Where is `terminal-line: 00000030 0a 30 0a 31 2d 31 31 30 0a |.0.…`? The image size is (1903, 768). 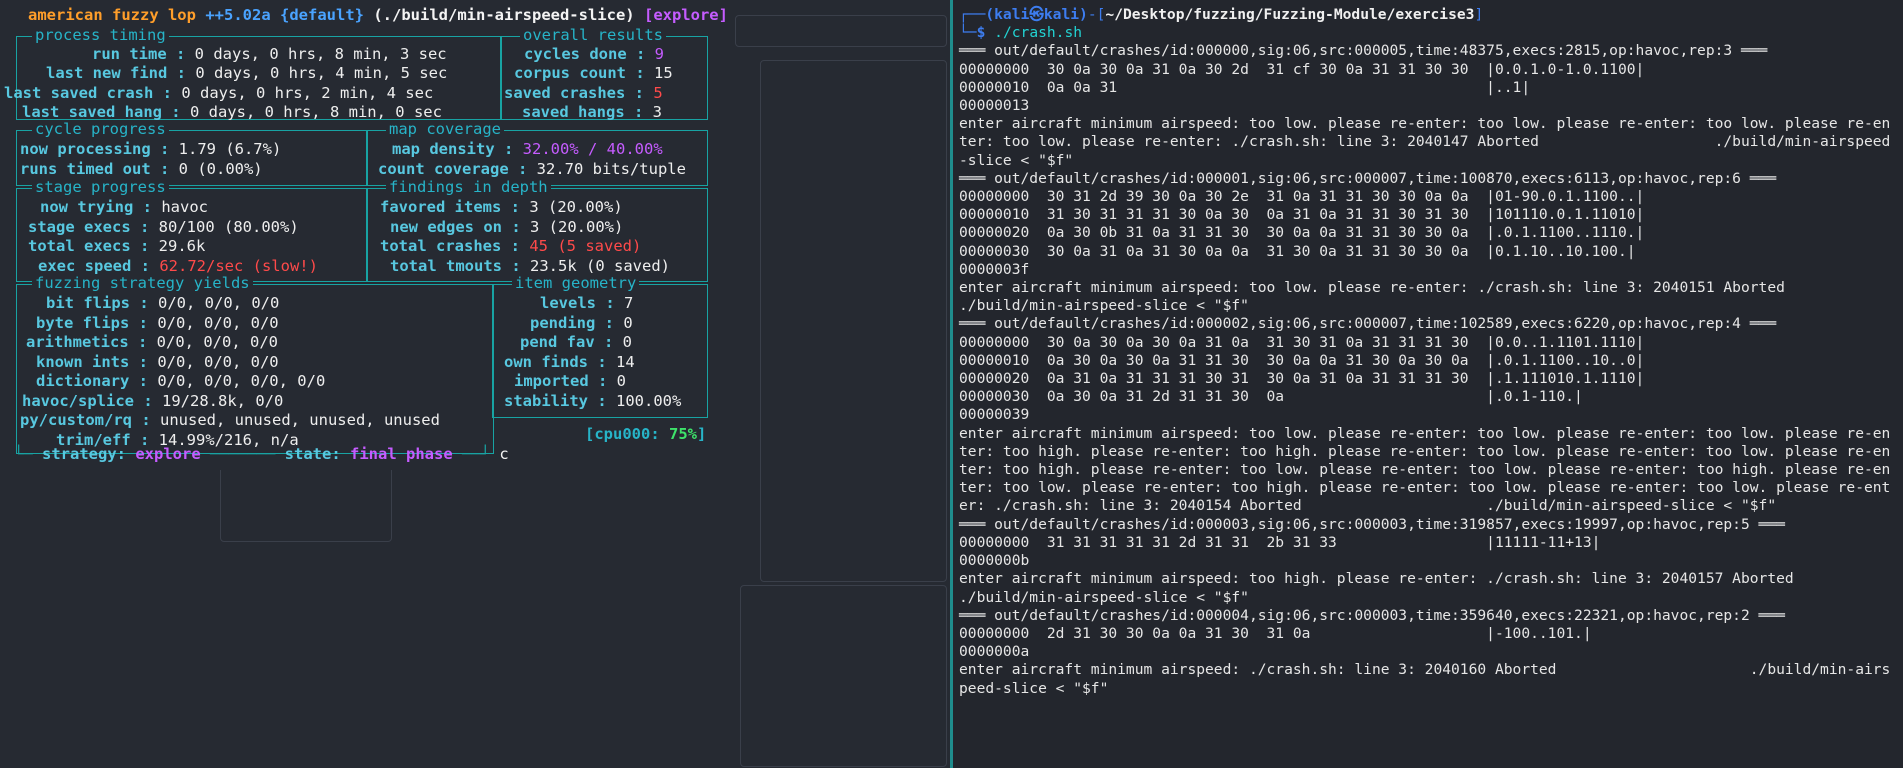 terminal-line: 00000030 0a 30 0a 31 2d 31 31 30 0a |.0.… is located at coordinates (1271, 397).